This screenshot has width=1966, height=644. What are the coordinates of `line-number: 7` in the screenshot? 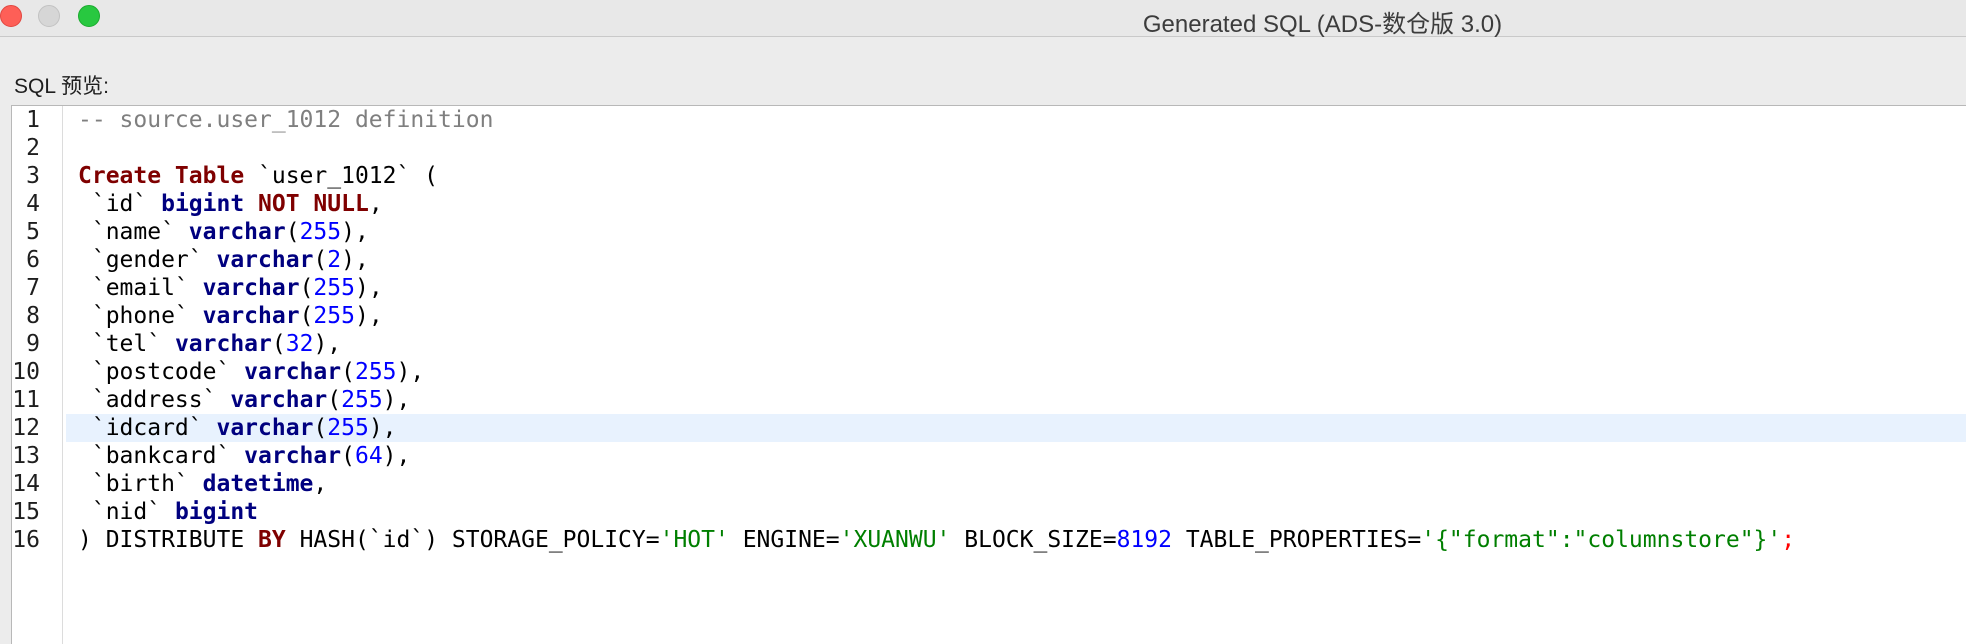 It's located at (33, 288).